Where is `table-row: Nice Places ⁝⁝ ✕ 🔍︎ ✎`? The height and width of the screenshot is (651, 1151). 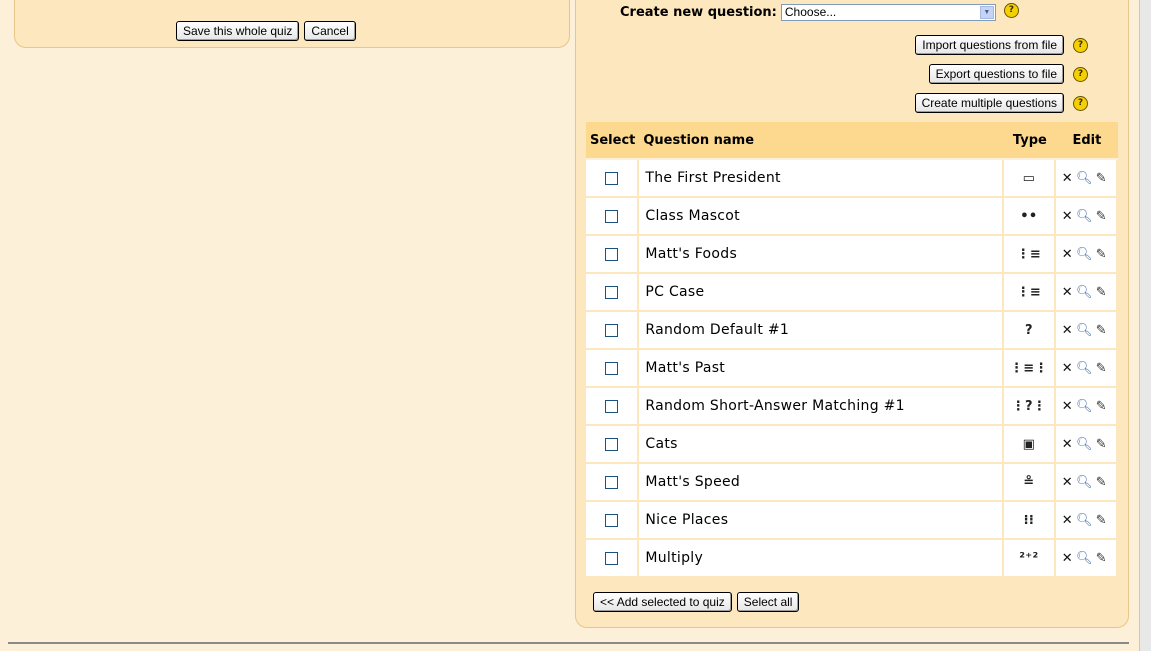
table-row: Nice Places ⁝⁝ ✕ 🔍︎ ✎ is located at coordinates (852, 521).